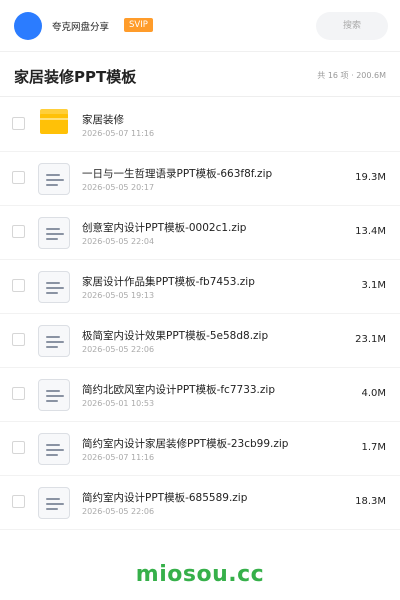  I want to click on file-size: 23.1M, so click(370, 339).